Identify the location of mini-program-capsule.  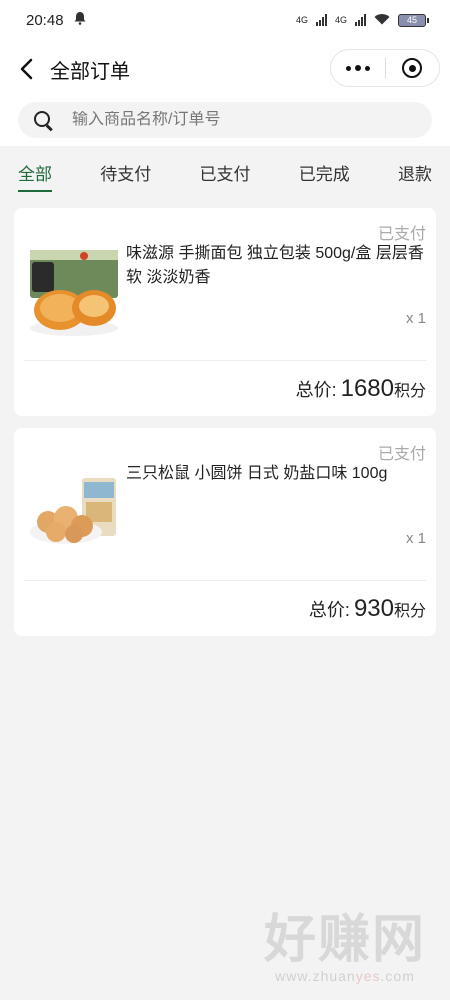
(385, 68).